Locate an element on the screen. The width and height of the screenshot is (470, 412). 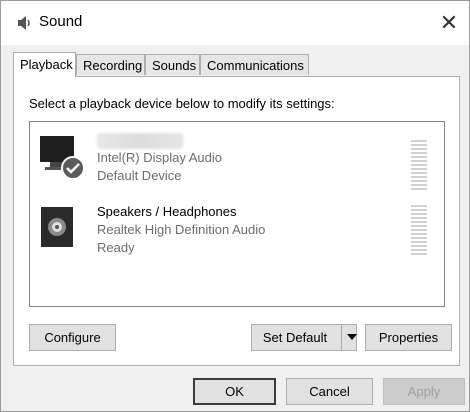
tab-communications: Communications is located at coordinates (254, 64).